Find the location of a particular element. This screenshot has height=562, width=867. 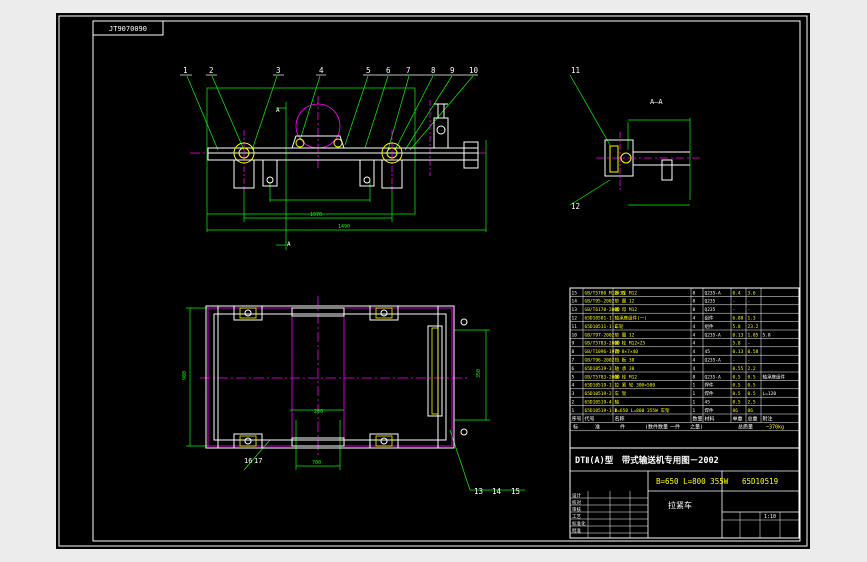

bom-header-cell: 序号 is located at coordinates (577, 418).